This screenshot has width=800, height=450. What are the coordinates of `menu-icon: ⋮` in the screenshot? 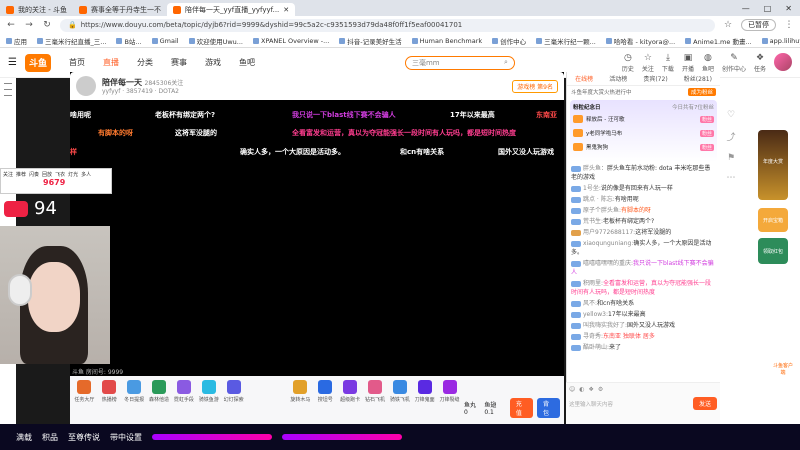 It's located at (789, 25).